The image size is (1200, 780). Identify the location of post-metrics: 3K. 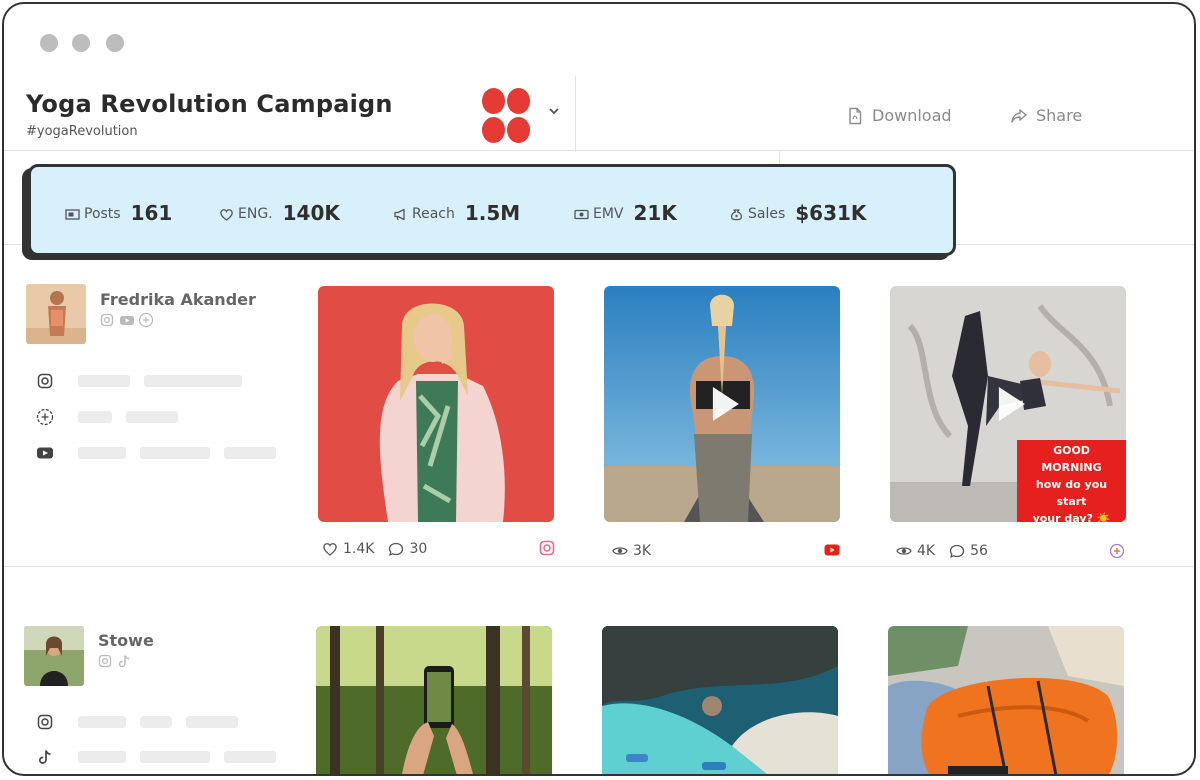
(631, 551).